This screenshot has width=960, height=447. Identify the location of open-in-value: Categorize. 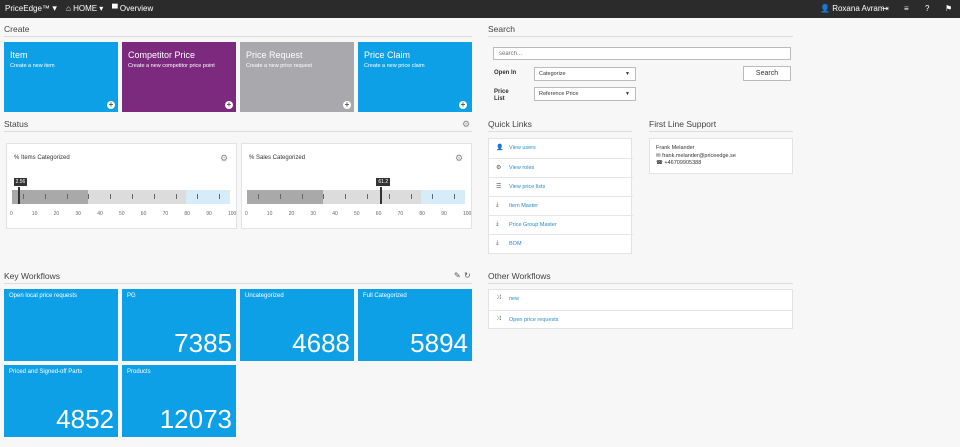
(552, 74).